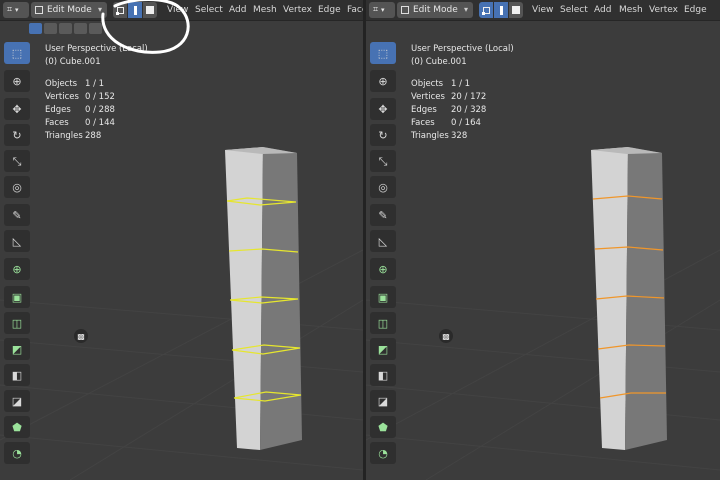 Image resolution: width=720 pixels, height=480 pixels. I want to click on spin-icon: ◔, so click(17, 453).